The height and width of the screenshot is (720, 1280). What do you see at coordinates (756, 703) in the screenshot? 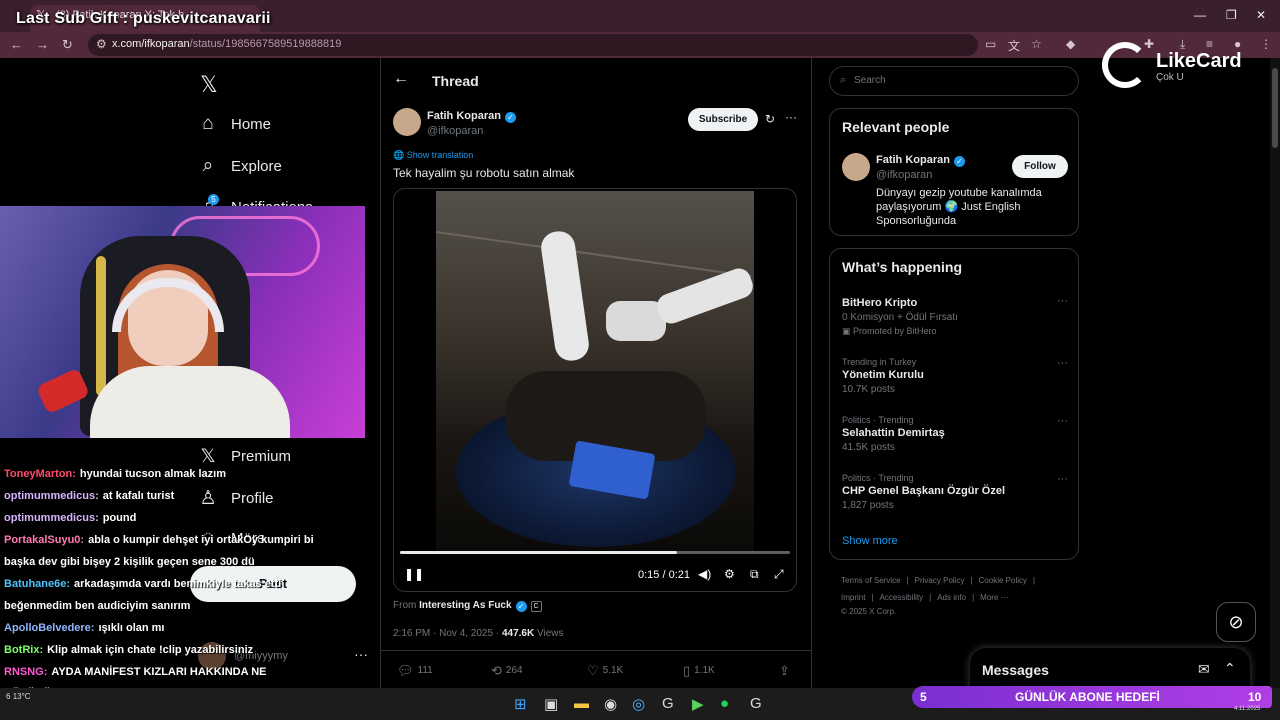
I see `app-g2-icon: G` at bounding box center [756, 703].